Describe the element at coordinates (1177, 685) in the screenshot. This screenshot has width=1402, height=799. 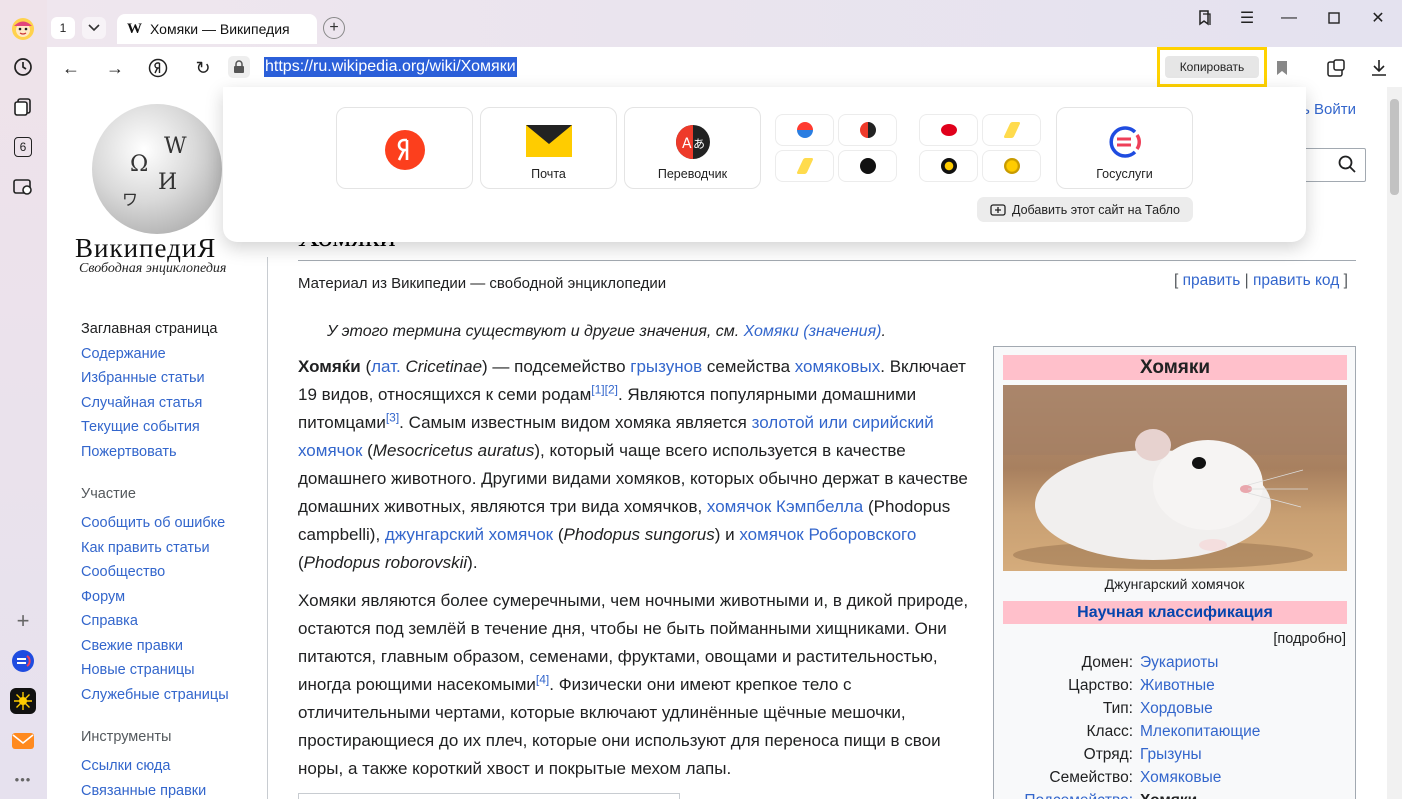
I see `taxon-link: Животные` at that location.